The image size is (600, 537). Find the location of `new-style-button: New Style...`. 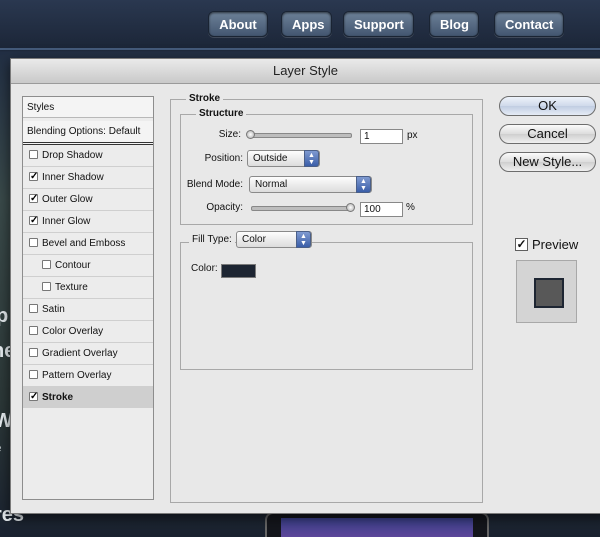

new-style-button: New Style... is located at coordinates (547, 162).